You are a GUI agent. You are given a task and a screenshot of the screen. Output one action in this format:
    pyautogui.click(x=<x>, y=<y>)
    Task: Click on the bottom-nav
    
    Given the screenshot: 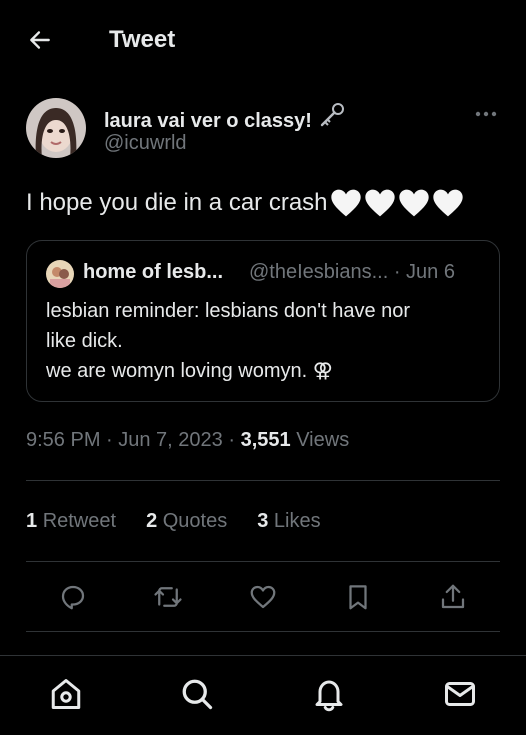 What is the action you would take?
    pyautogui.click(x=263, y=695)
    